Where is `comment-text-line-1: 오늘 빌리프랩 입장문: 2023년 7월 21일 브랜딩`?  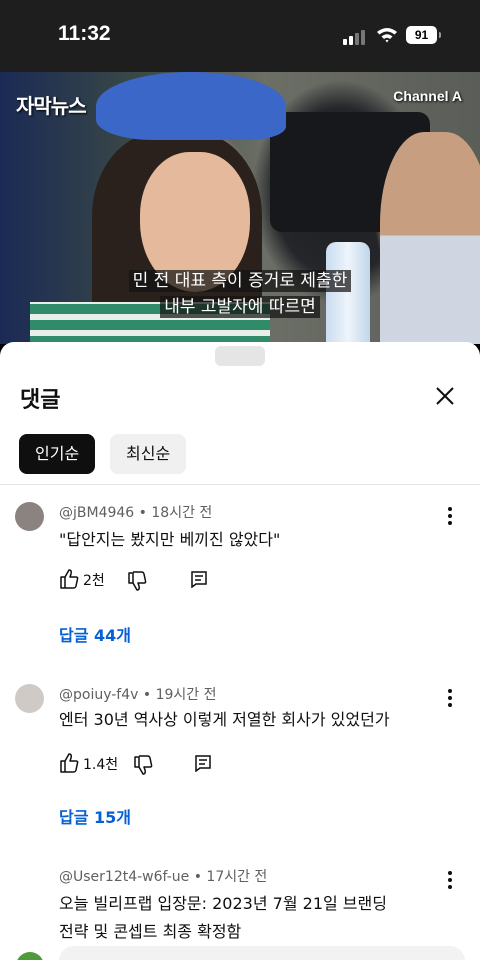
comment-text-line-1: 오늘 빌리프랩 입장문: 2023년 7월 21일 브랜딩 is located at coordinates (223, 903).